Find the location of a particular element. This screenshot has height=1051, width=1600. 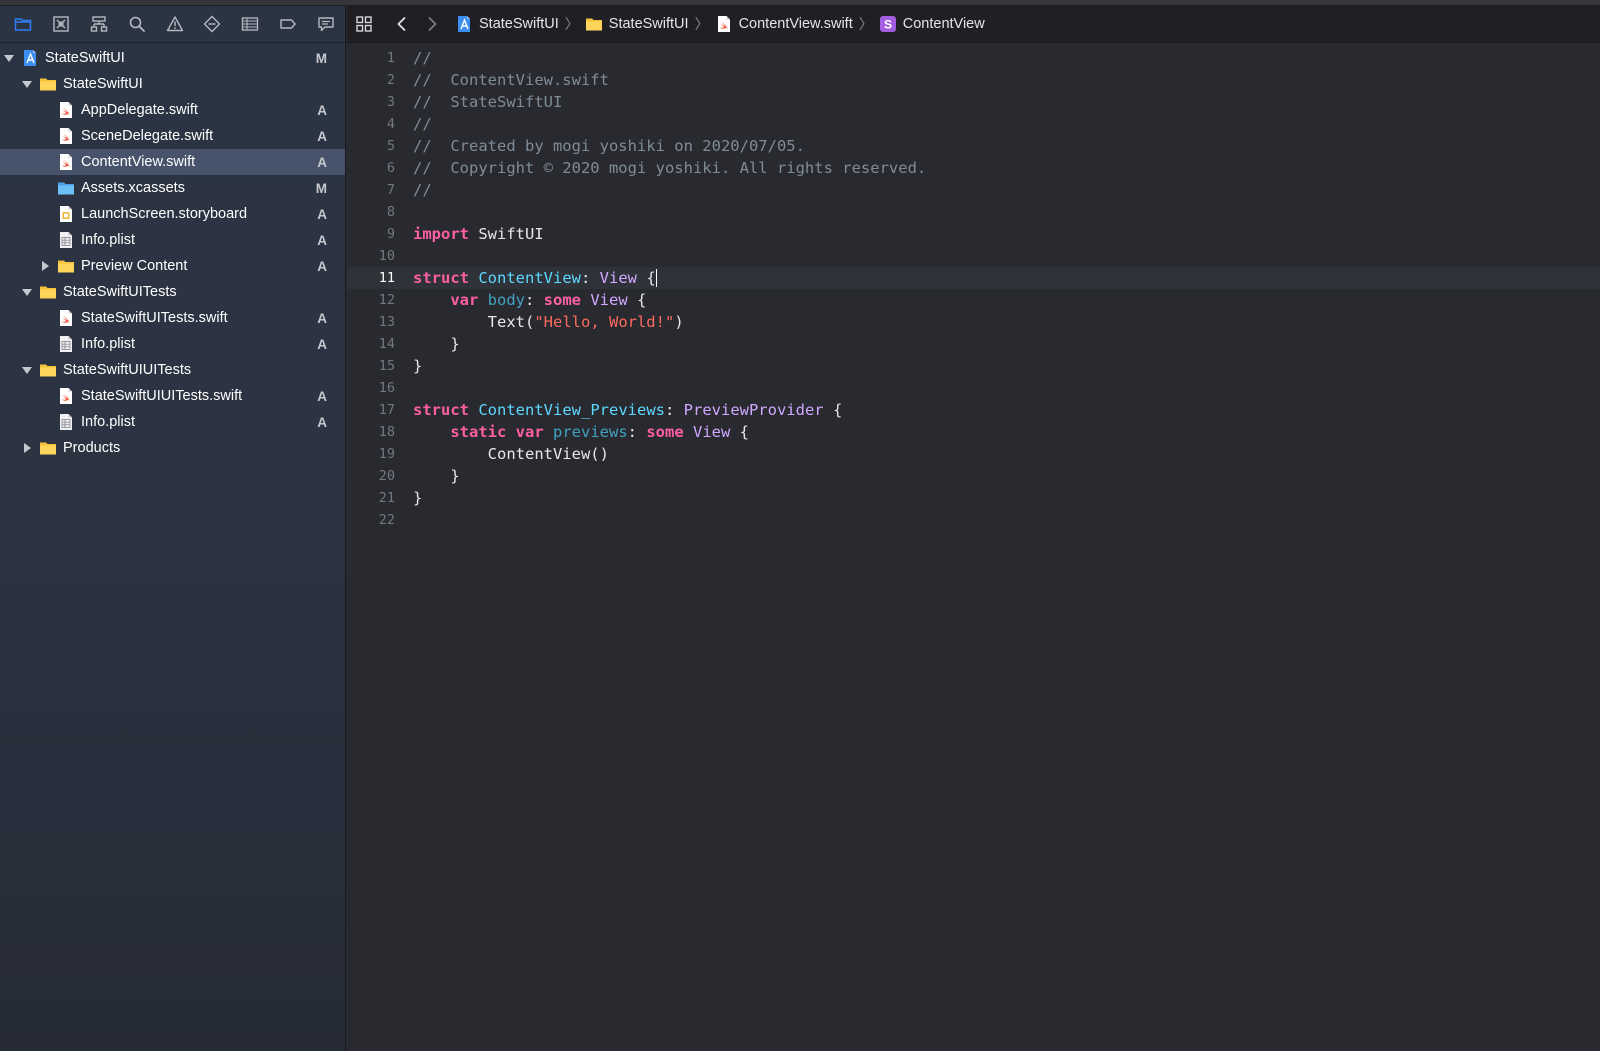

line-number: 1 is located at coordinates (390, 58).